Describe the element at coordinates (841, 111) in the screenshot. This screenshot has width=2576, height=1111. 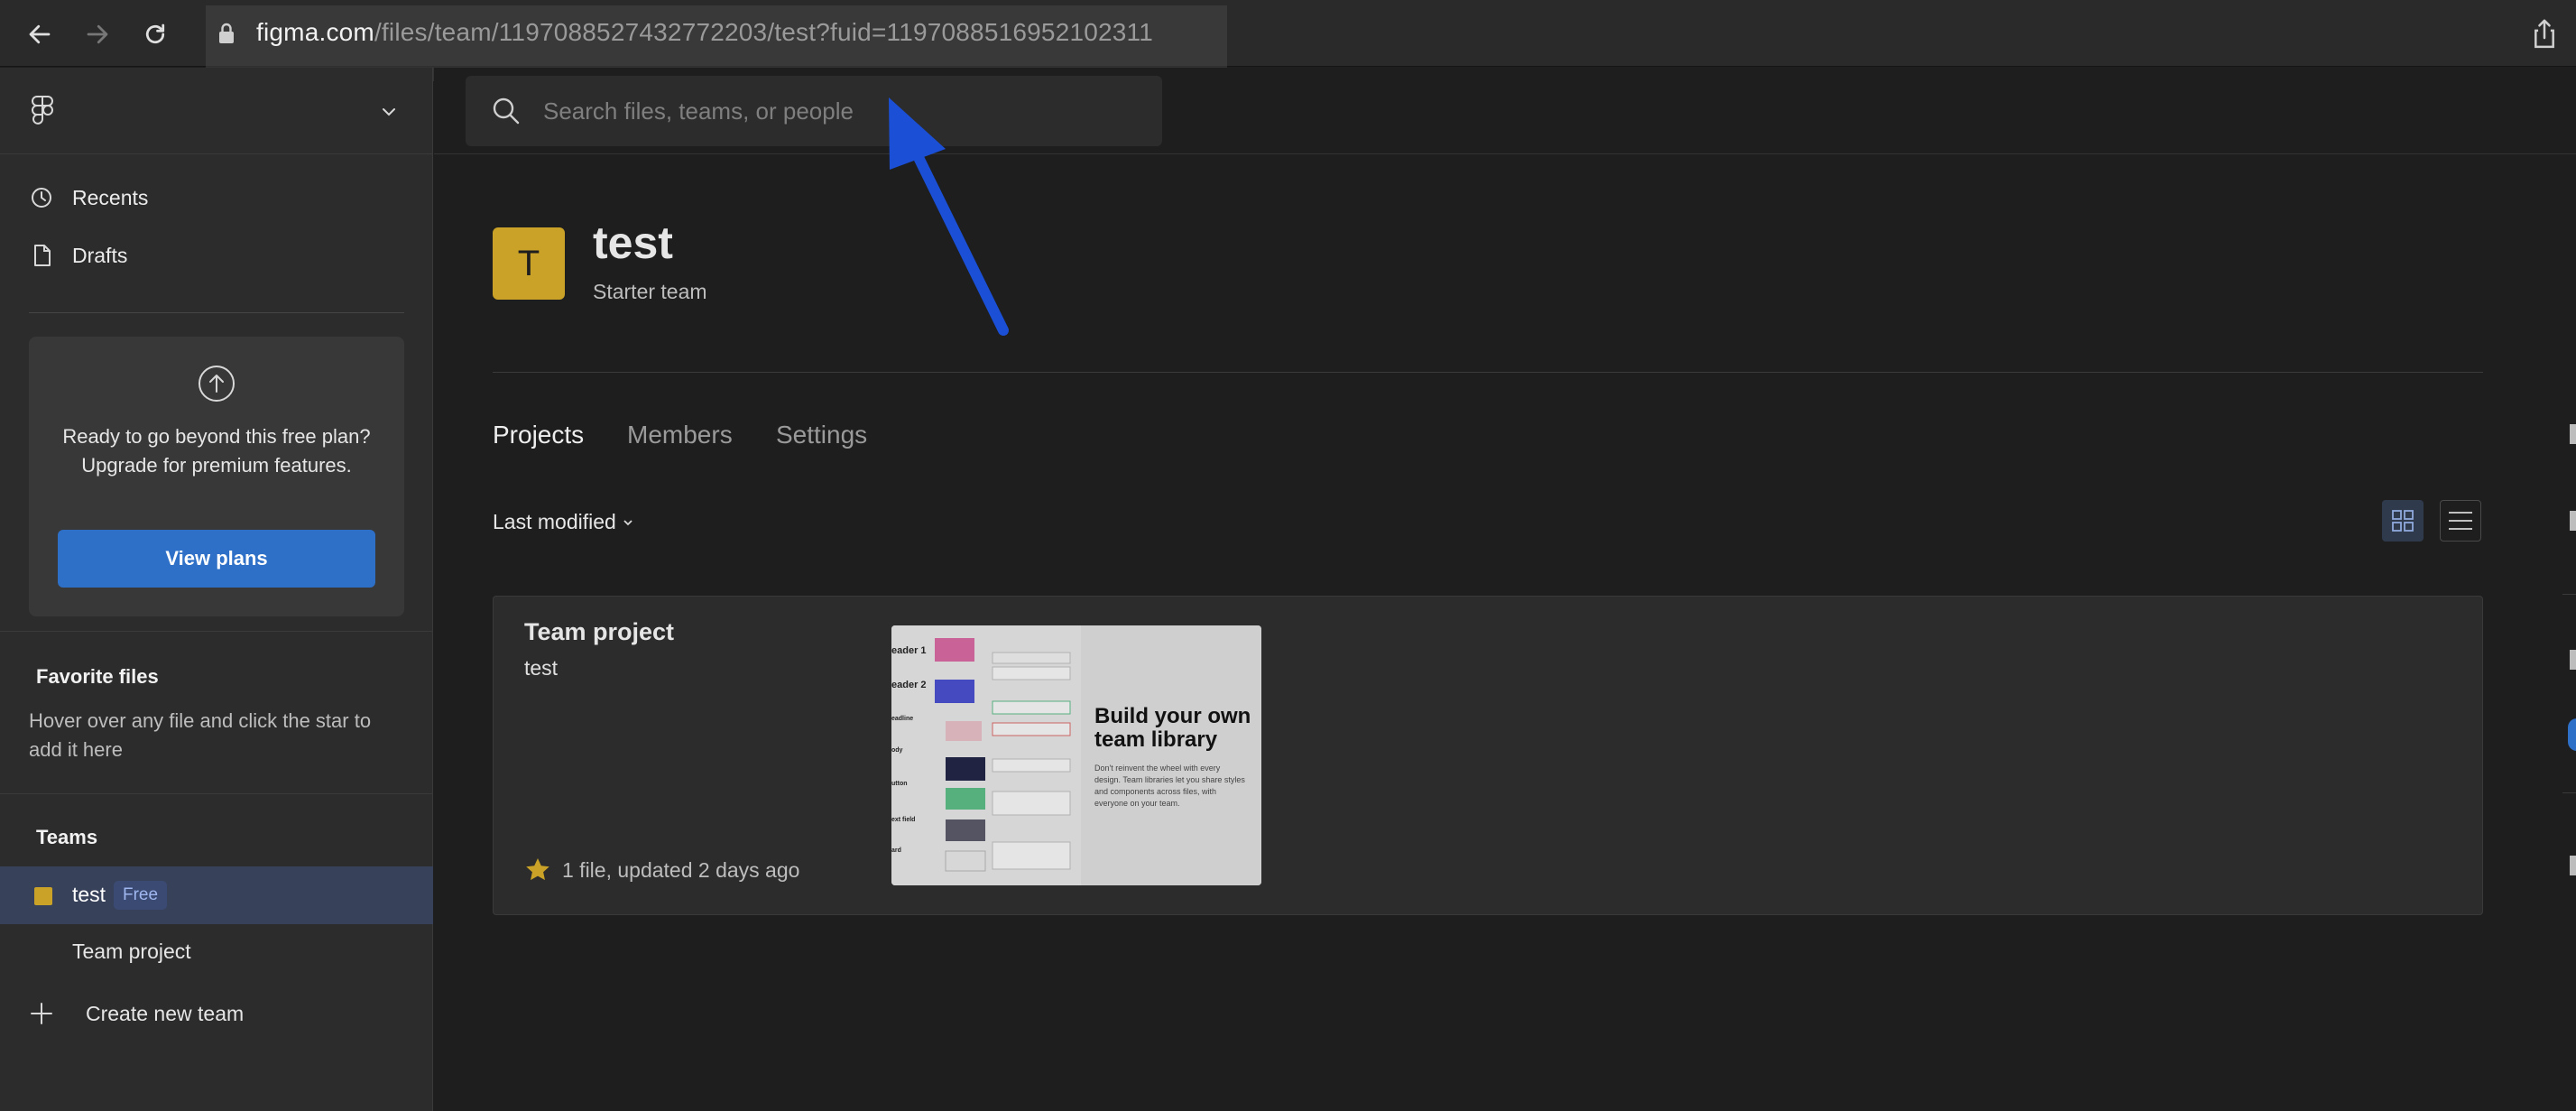
I see `search-input` at that location.